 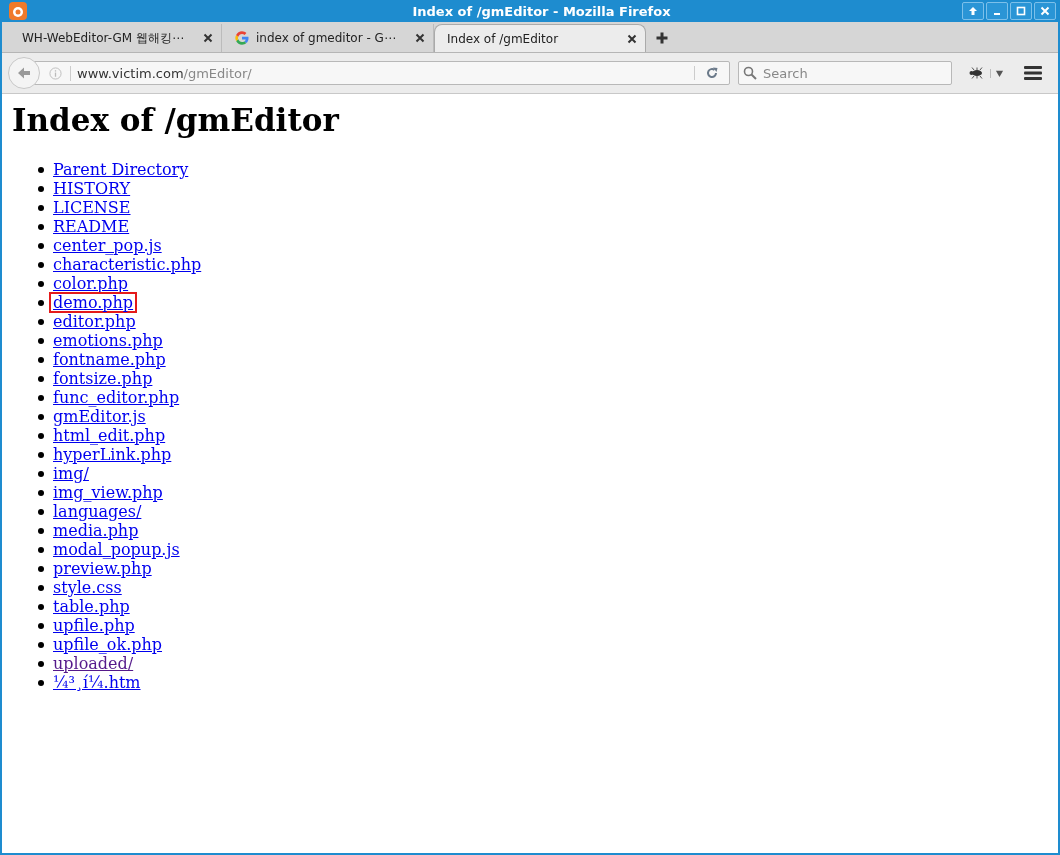 I want to click on browser-tab: Index of /gmEditor, so click(x=540, y=38).